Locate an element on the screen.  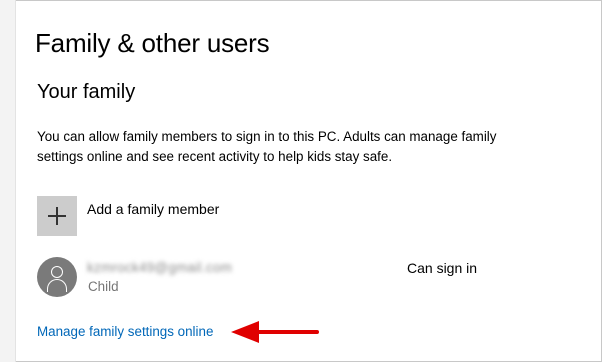
avatar-shoulders is located at coordinates (57, 285).